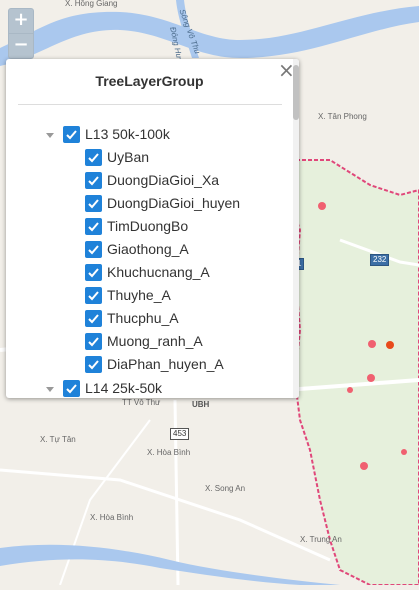 The width and height of the screenshot is (419, 590). Describe the element at coordinates (158, 272) in the screenshot. I see `layer-label: Khuchucnang_A` at that location.